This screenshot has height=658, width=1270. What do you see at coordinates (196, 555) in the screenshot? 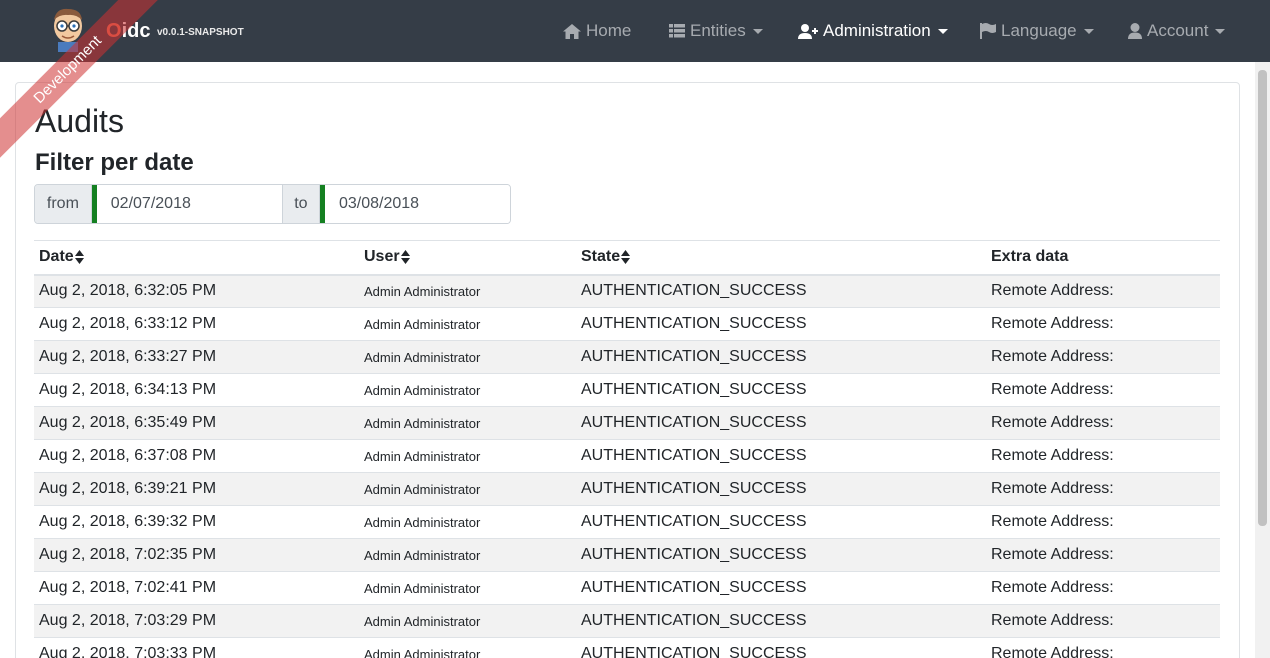
I see `cell-date: Aug 2, 2018, 7:02:35 PM` at bounding box center [196, 555].